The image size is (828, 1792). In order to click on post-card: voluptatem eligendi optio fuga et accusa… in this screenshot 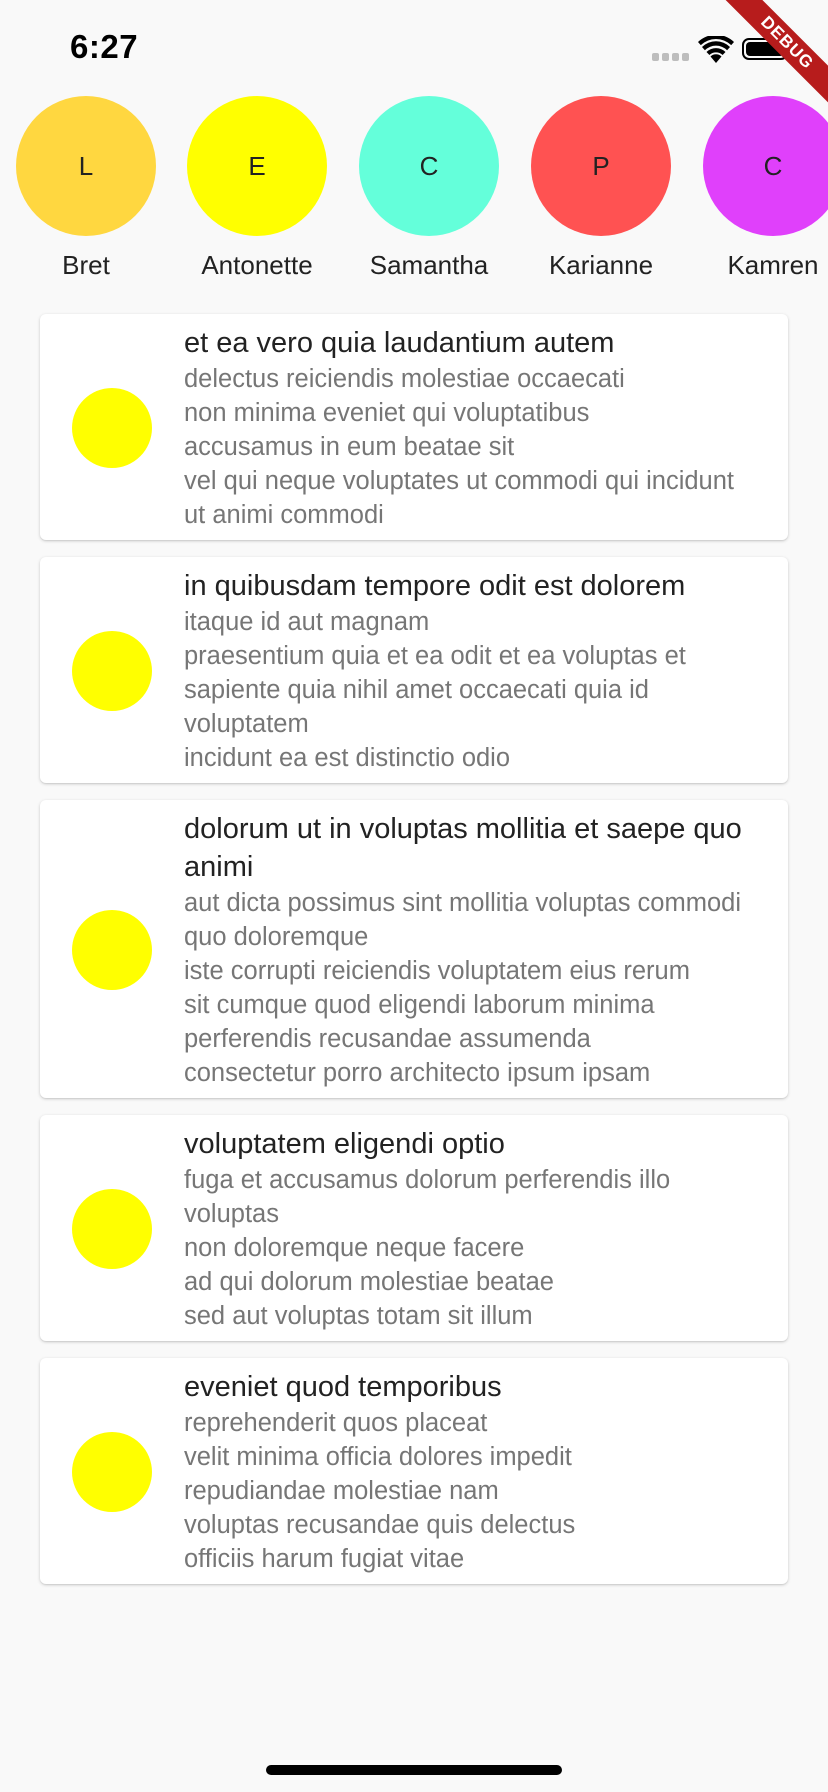, I will do `click(414, 1228)`.